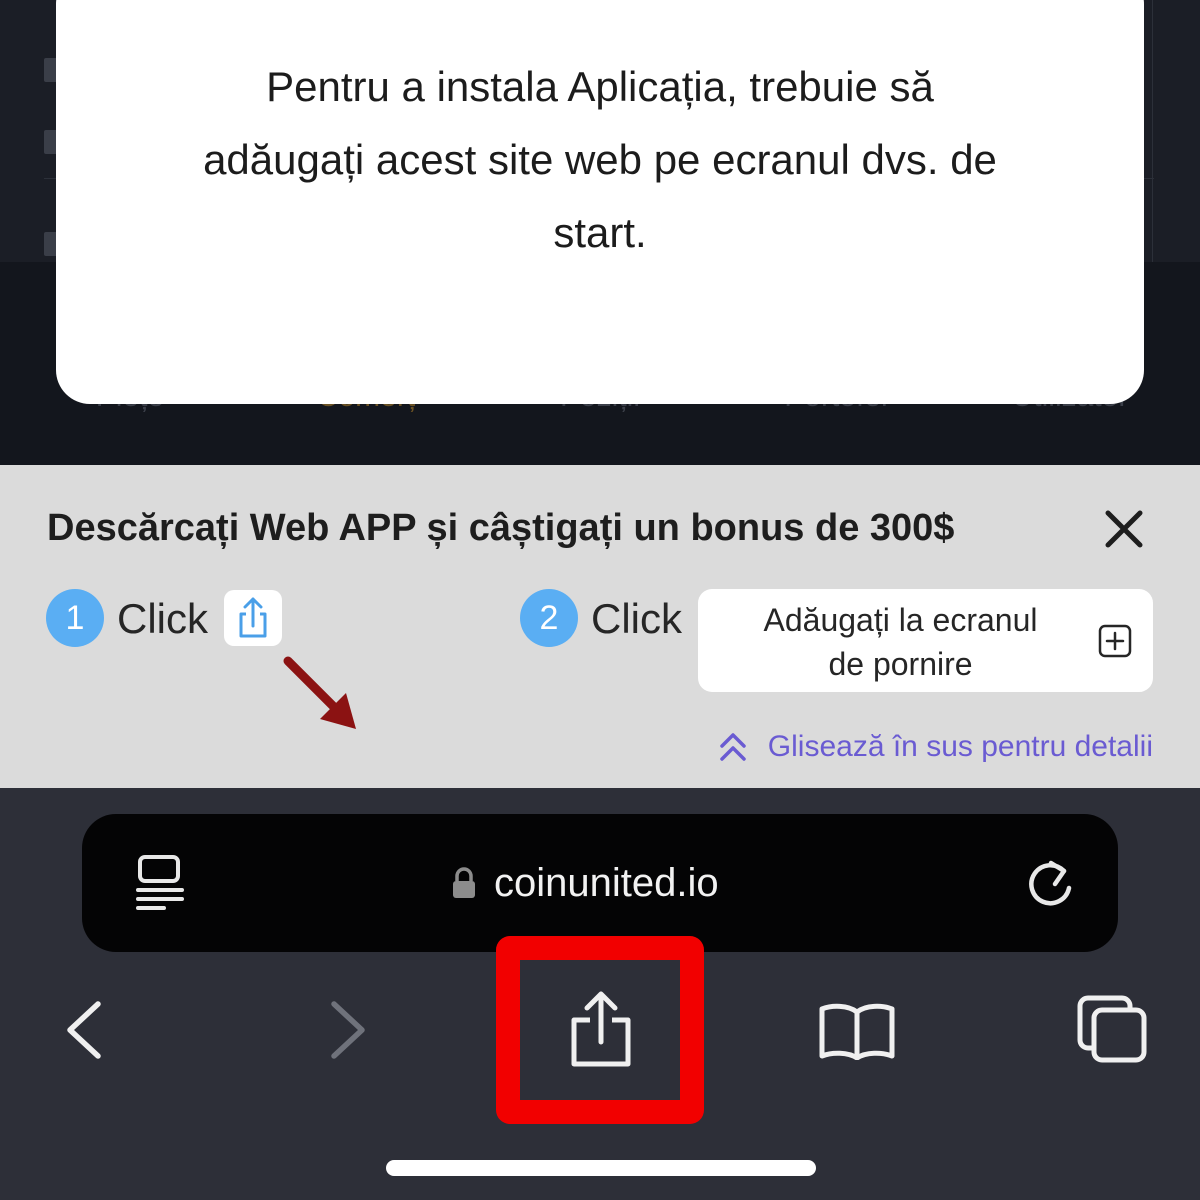 This screenshot has width=1200, height=1200. I want to click on reload-icon, so click(1050, 883).